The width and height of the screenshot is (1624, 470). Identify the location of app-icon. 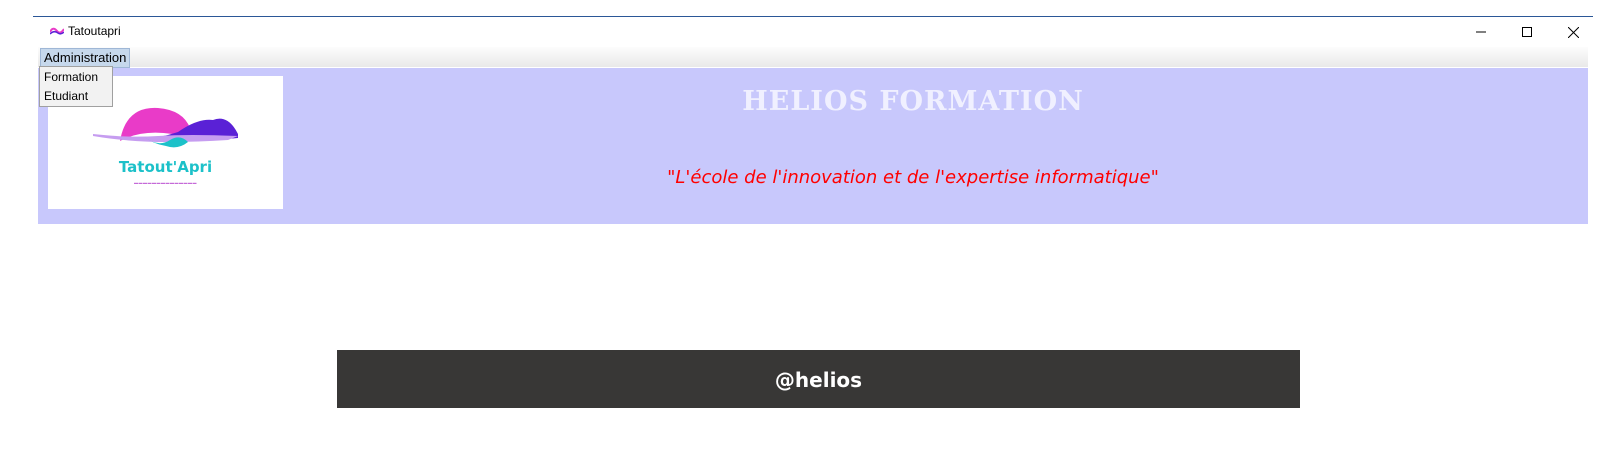
(57, 31).